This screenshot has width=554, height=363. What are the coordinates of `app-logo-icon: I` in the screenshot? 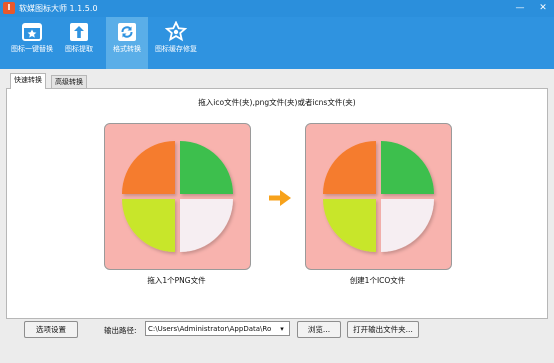 It's located at (9, 8).